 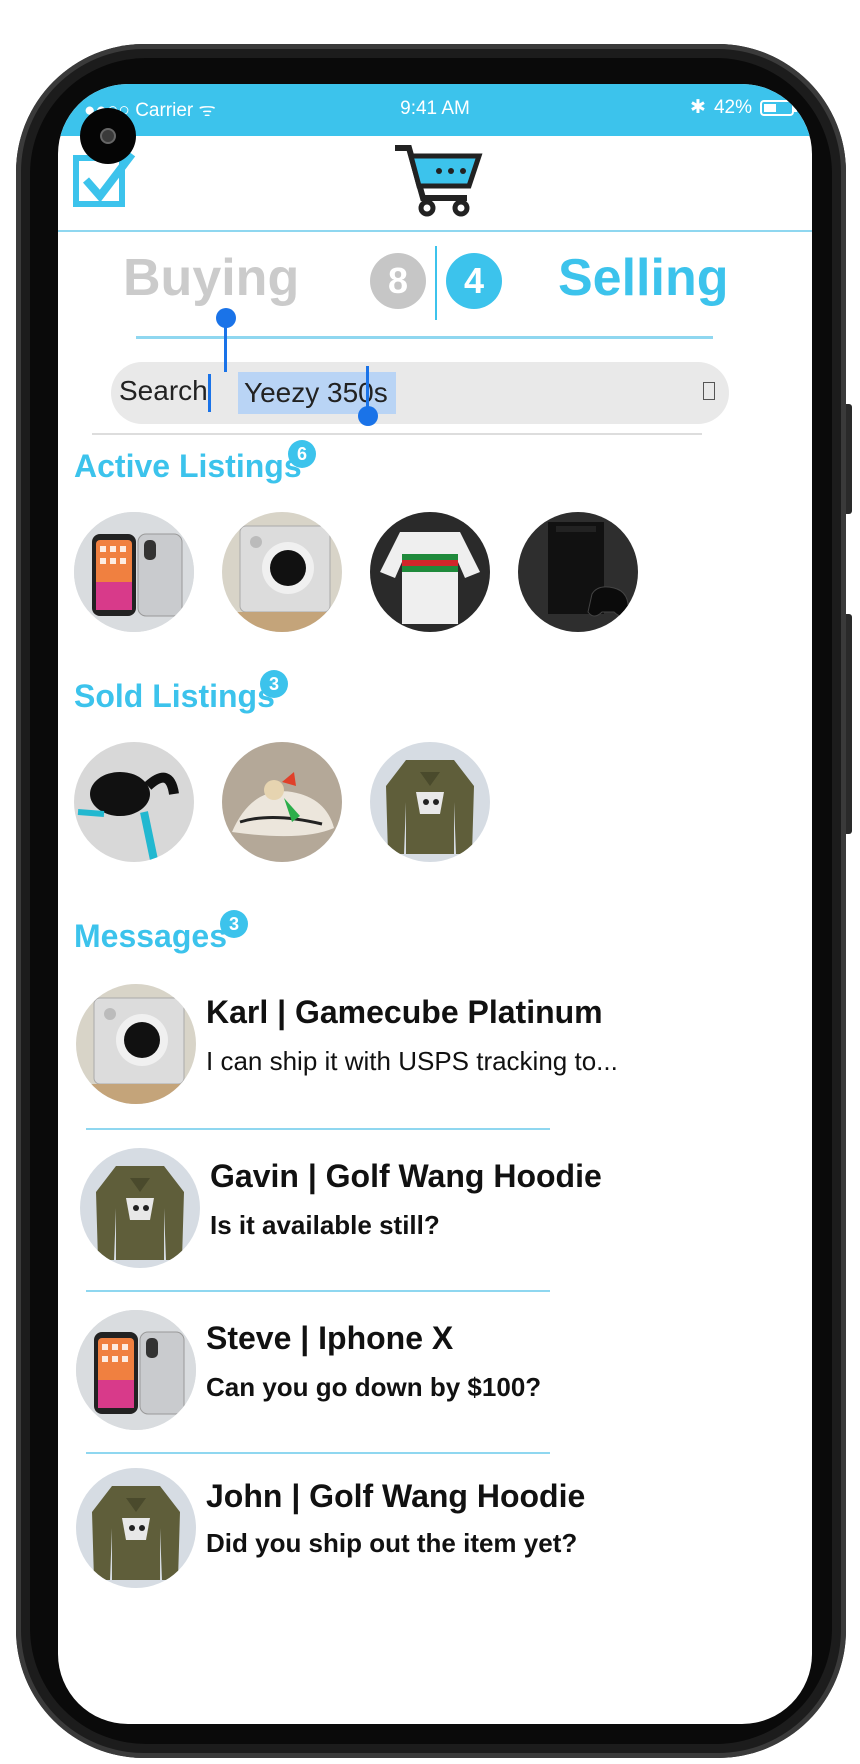 What do you see at coordinates (282, 802) in the screenshot?
I see `sold-yeezy` at bounding box center [282, 802].